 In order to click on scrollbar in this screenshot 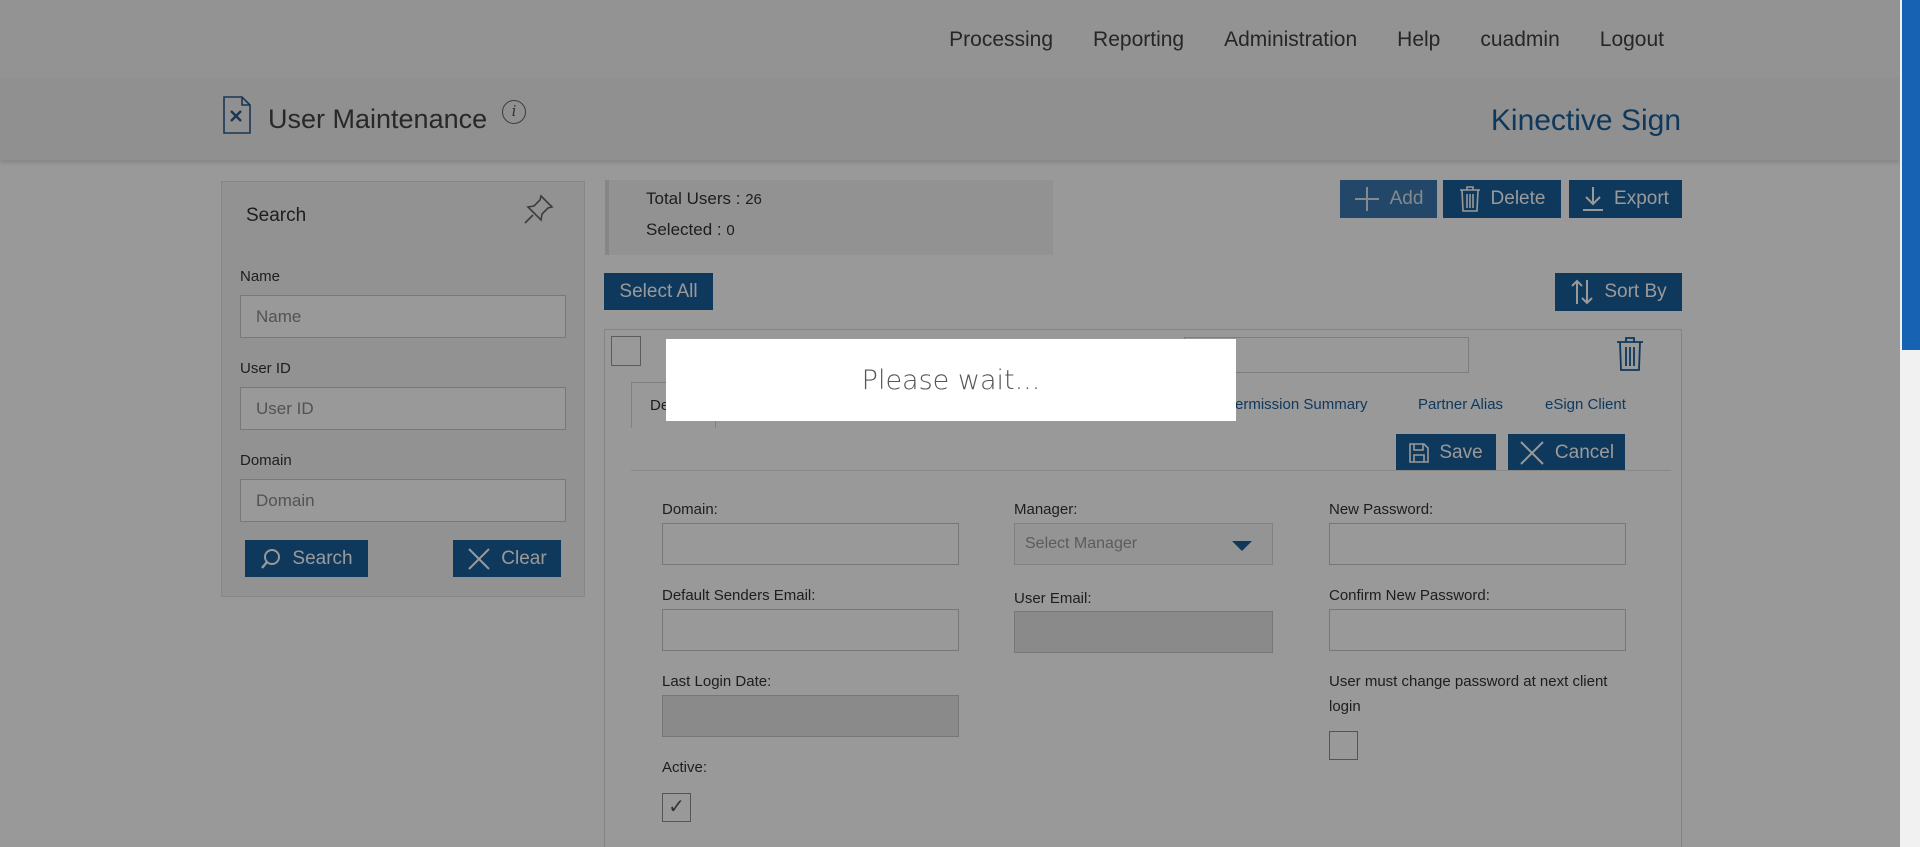, I will do `click(1910, 423)`.